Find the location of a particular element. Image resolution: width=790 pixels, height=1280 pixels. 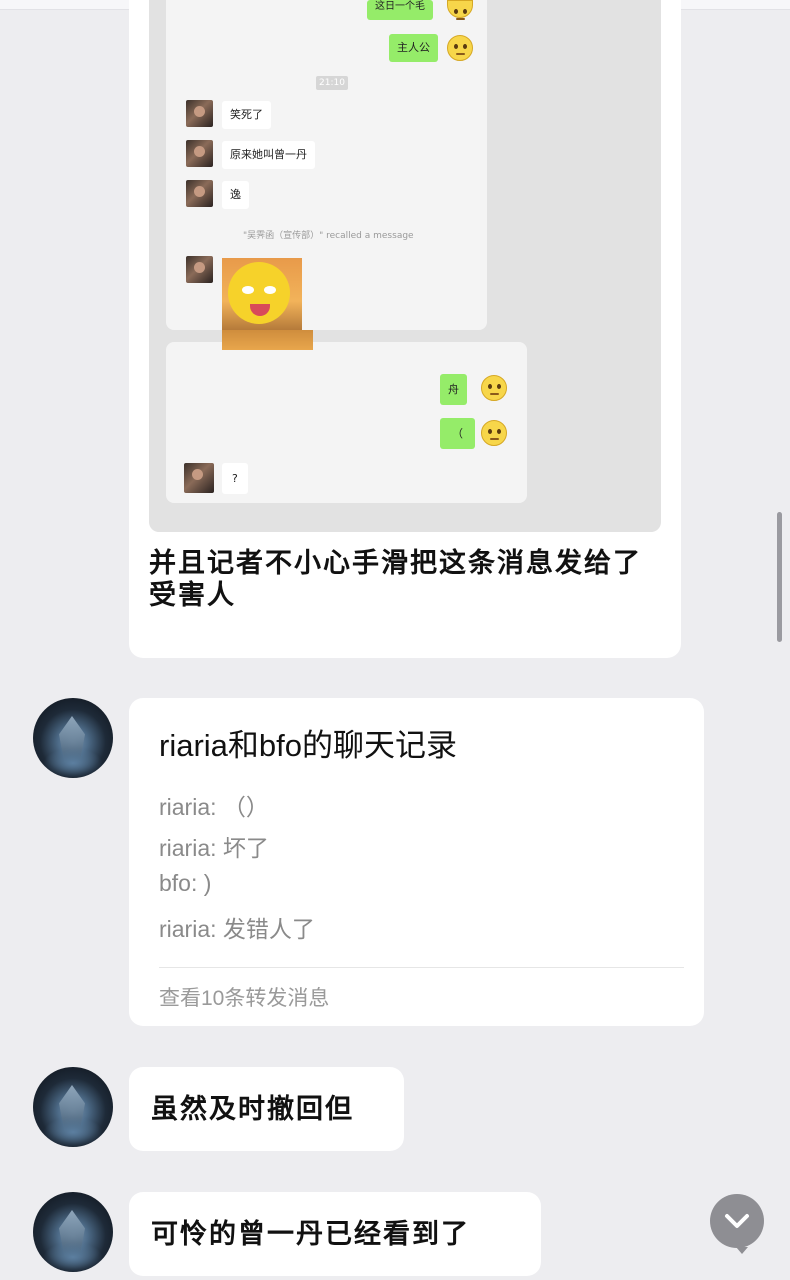

chat-record-line: riaria: （） is located at coordinates (214, 807).